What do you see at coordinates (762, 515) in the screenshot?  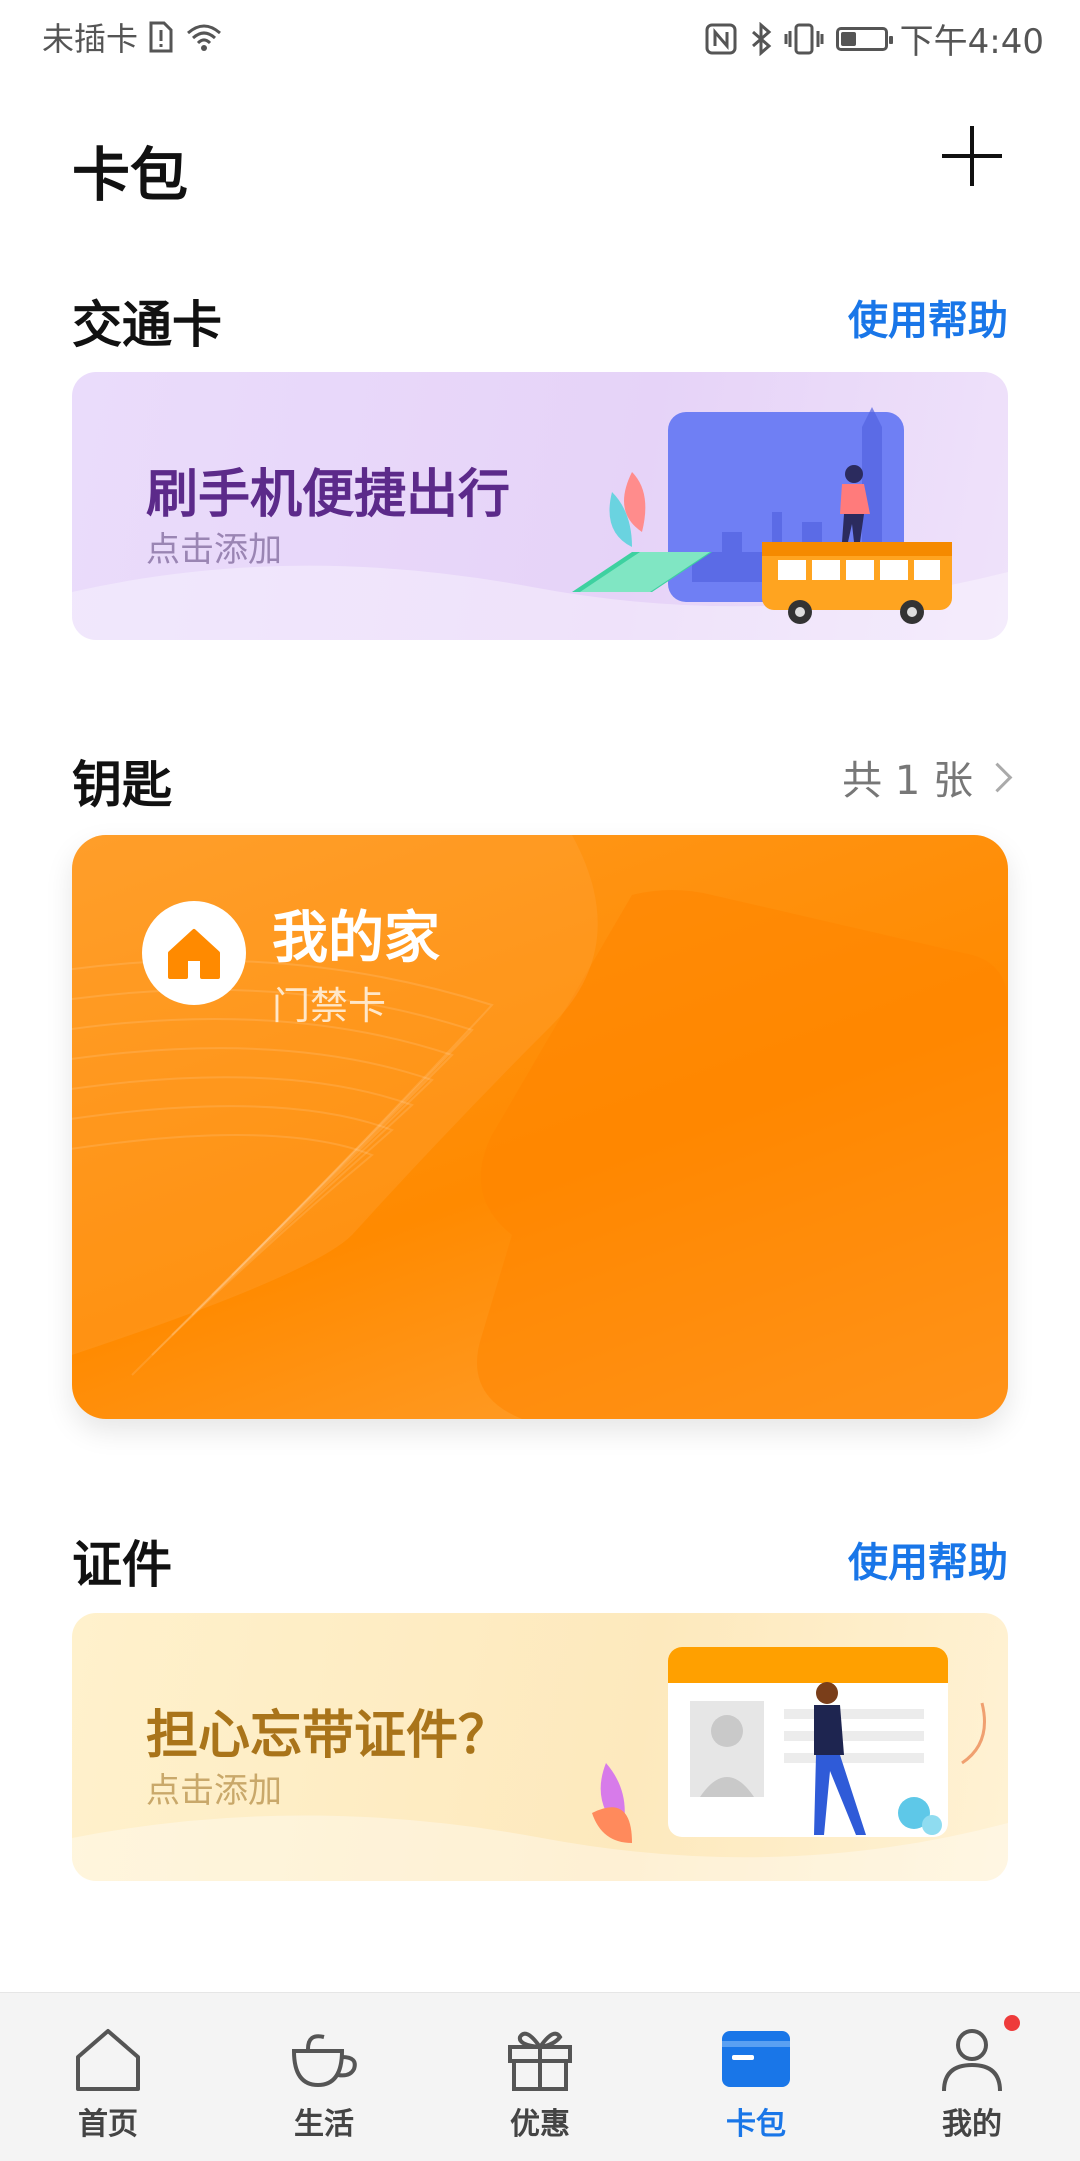 I see `bus-illustration` at bounding box center [762, 515].